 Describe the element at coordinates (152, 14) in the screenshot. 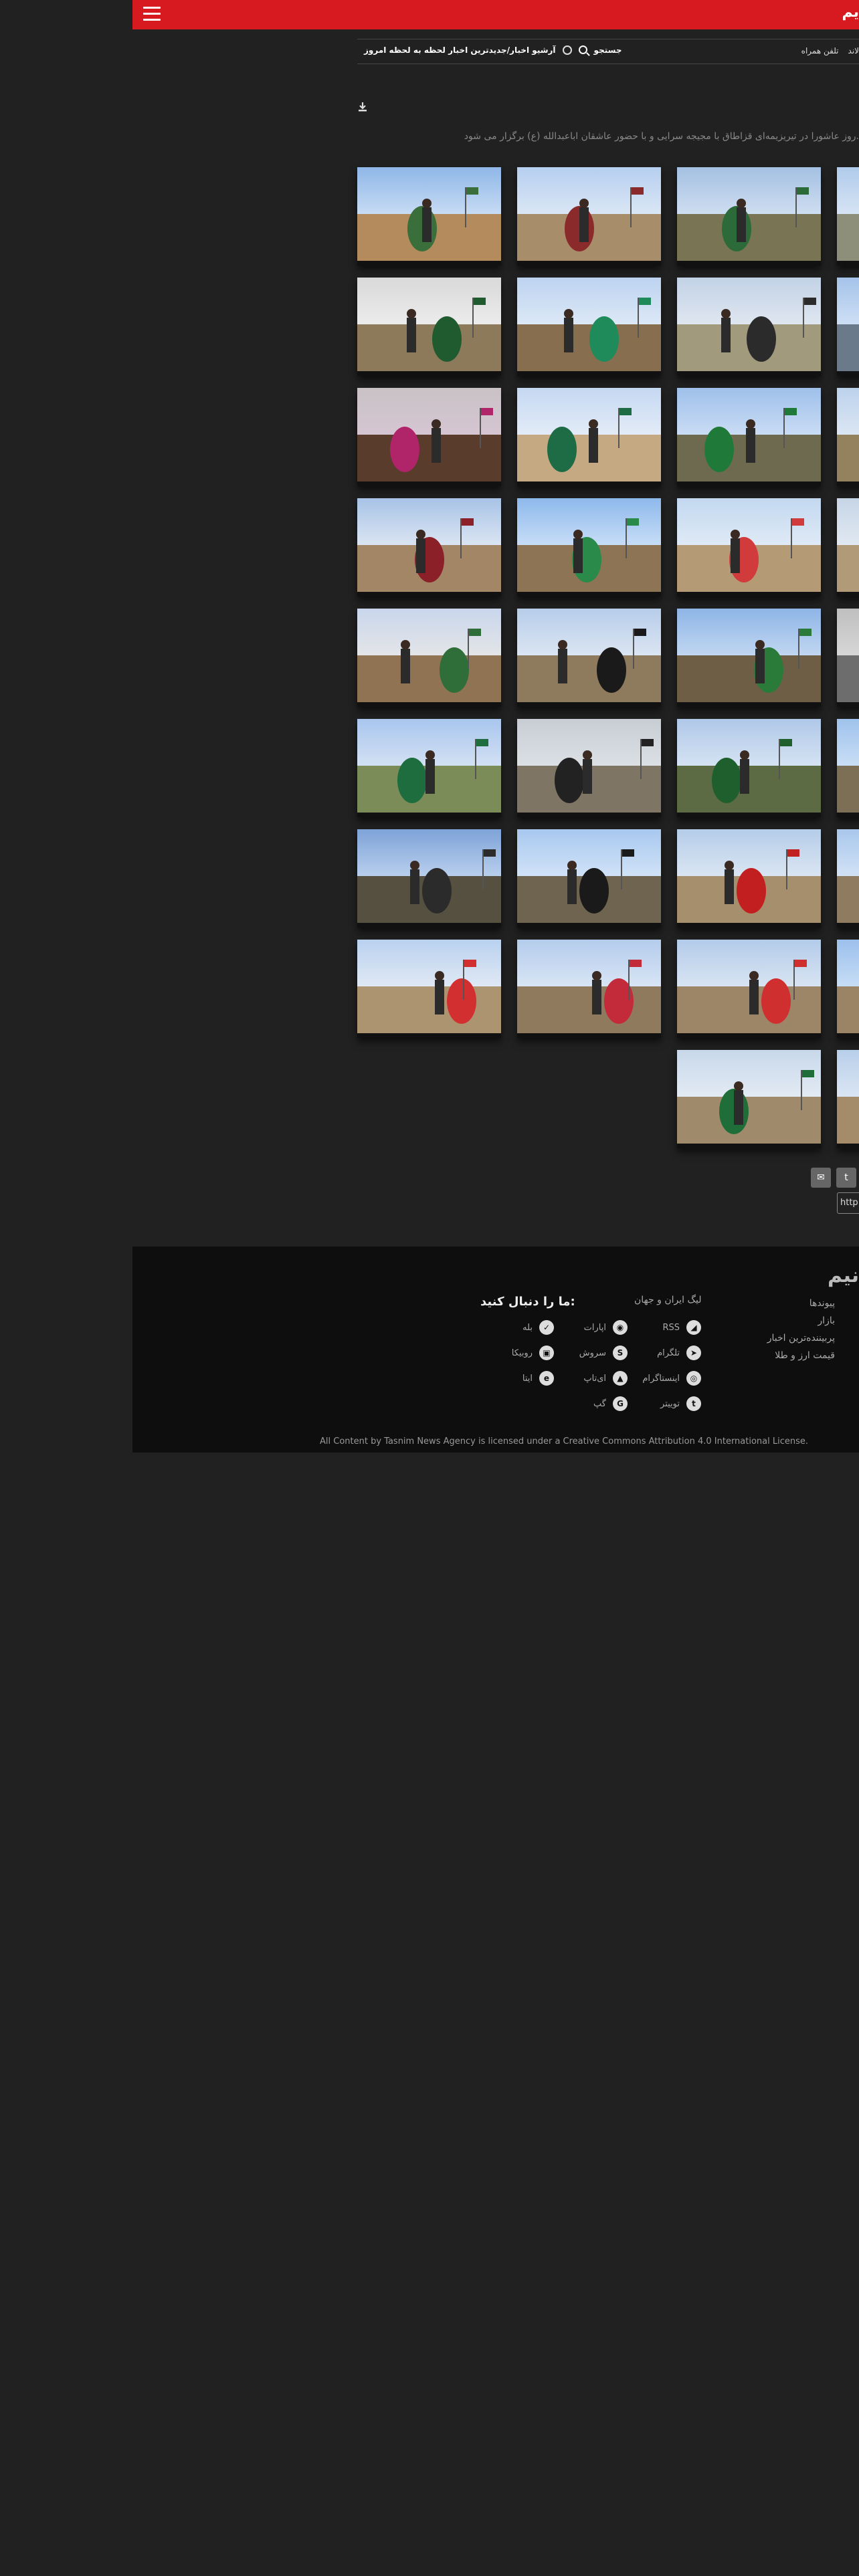

I see `hamburger-icon` at that location.